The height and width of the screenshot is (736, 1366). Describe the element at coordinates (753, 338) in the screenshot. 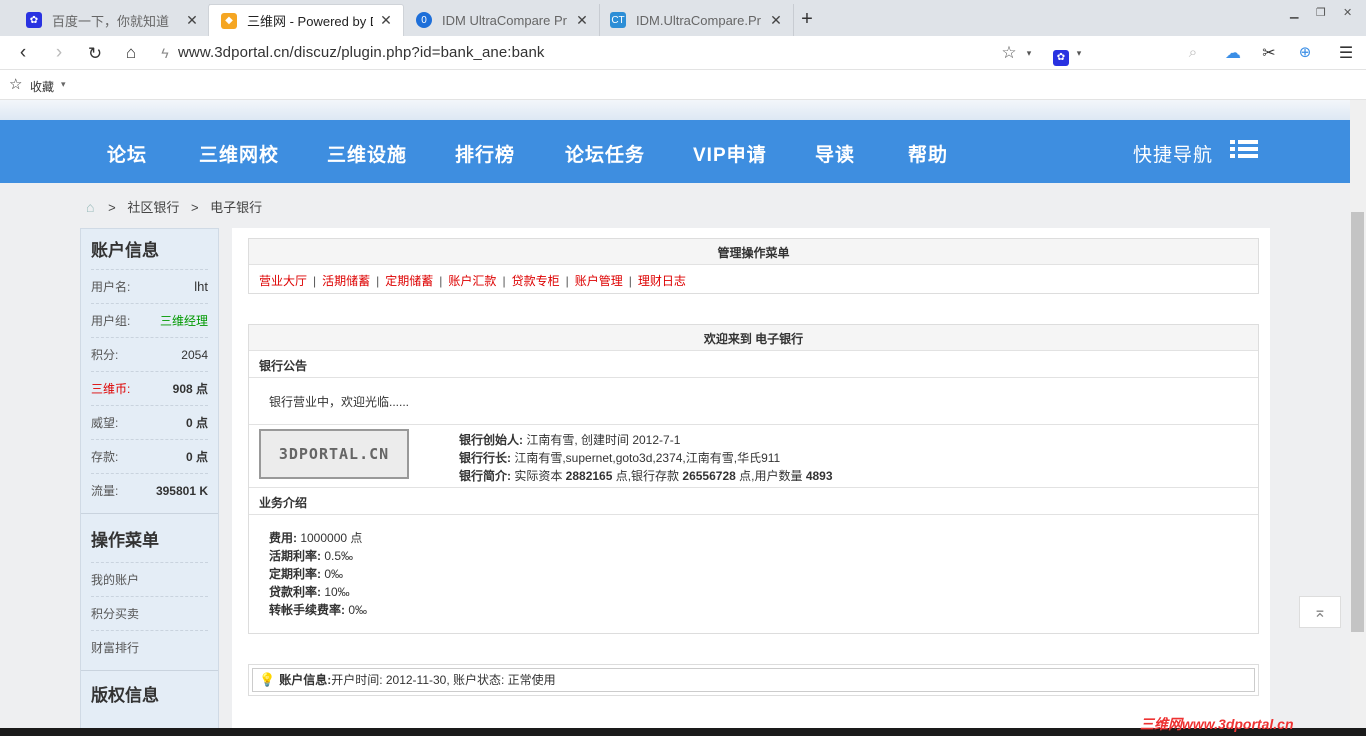

I see `welcome-title: 欢迎来到 电子银行` at that location.